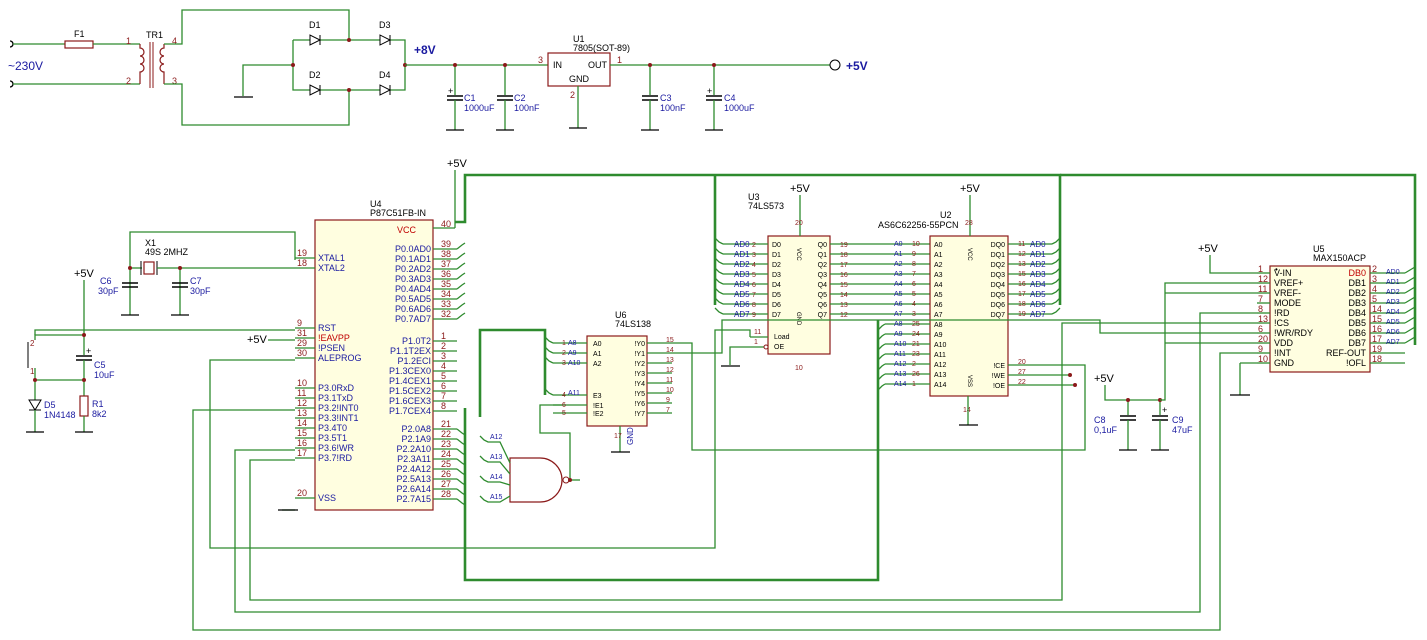 The height and width of the screenshot is (640, 1427). What do you see at coordinates (601, 48) in the screenshot?
I see `svg-text: 7805(SOT-89)` at bounding box center [601, 48].